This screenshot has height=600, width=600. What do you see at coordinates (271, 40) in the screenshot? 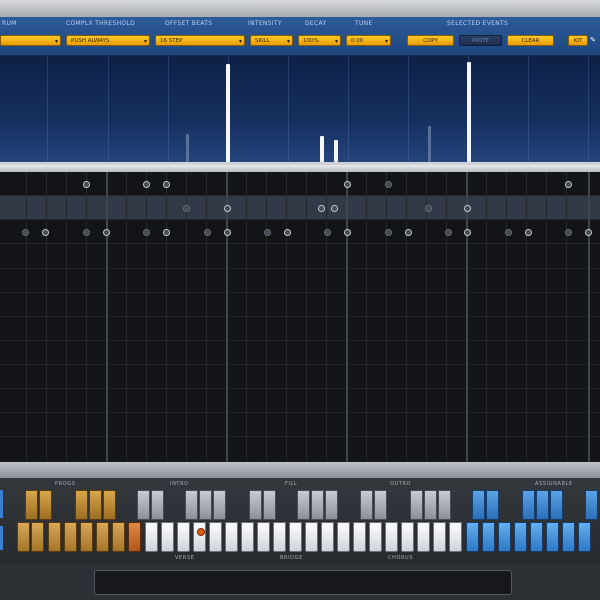
I see `intensity-select: SKILL ▾` at bounding box center [271, 40].